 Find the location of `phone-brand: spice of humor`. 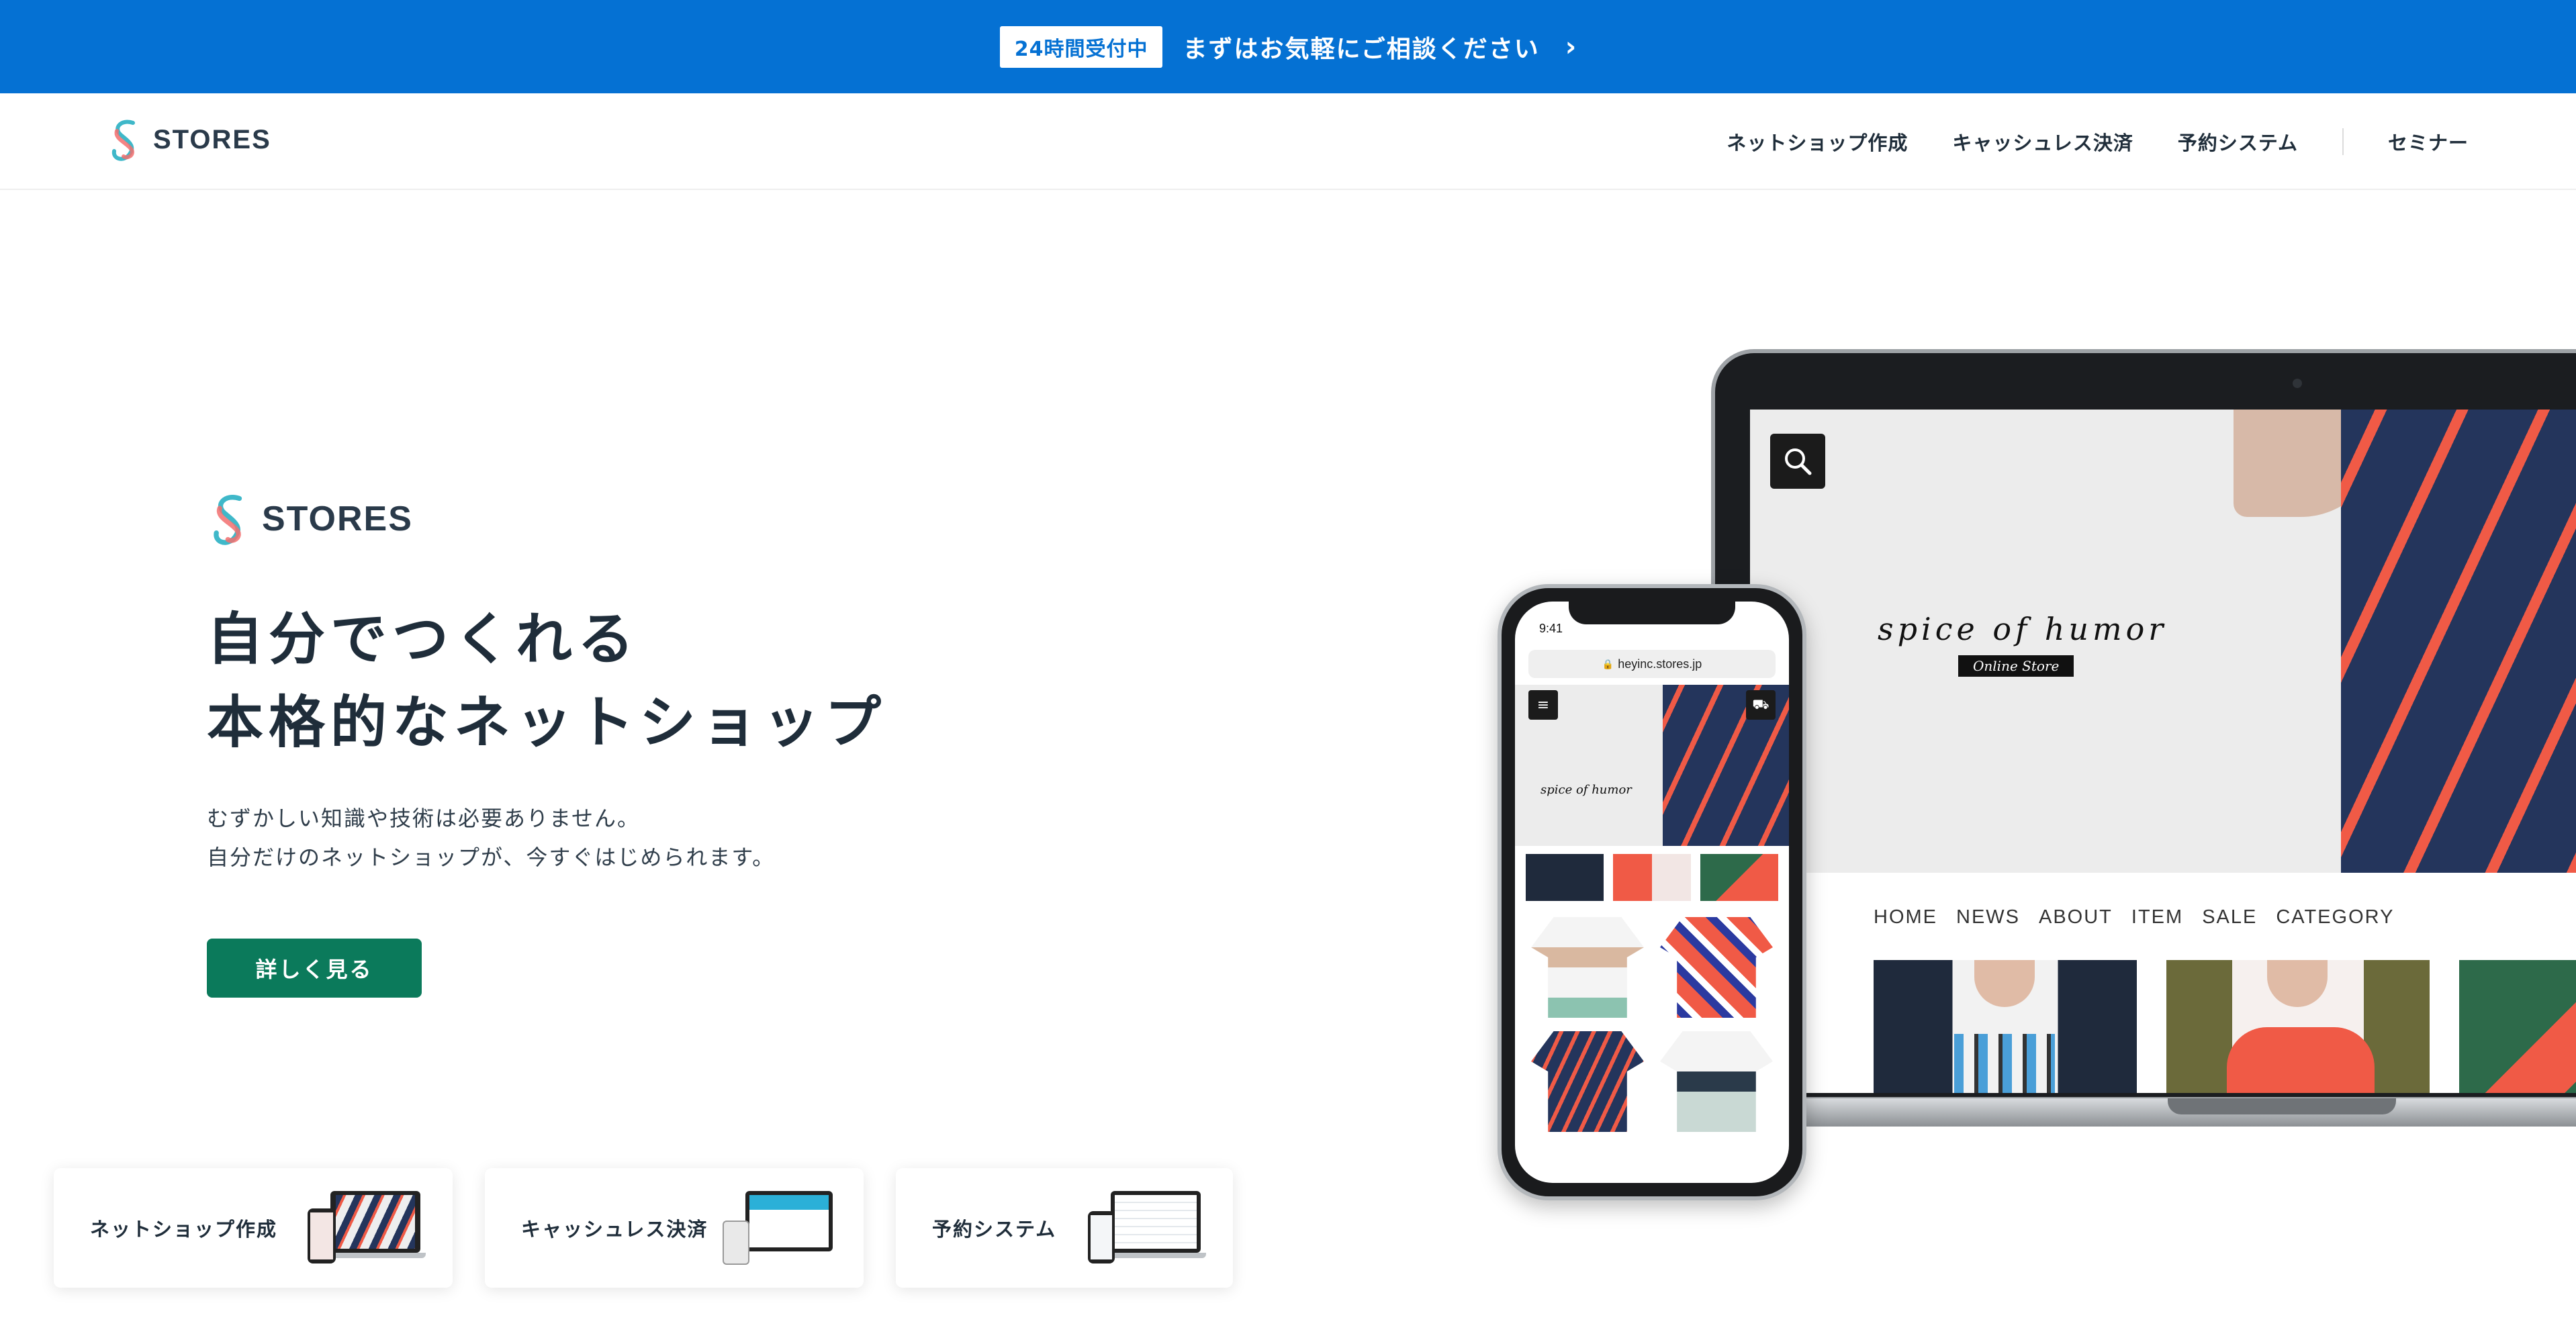

phone-brand: spice of humor is located at coordinates (1586, 790).